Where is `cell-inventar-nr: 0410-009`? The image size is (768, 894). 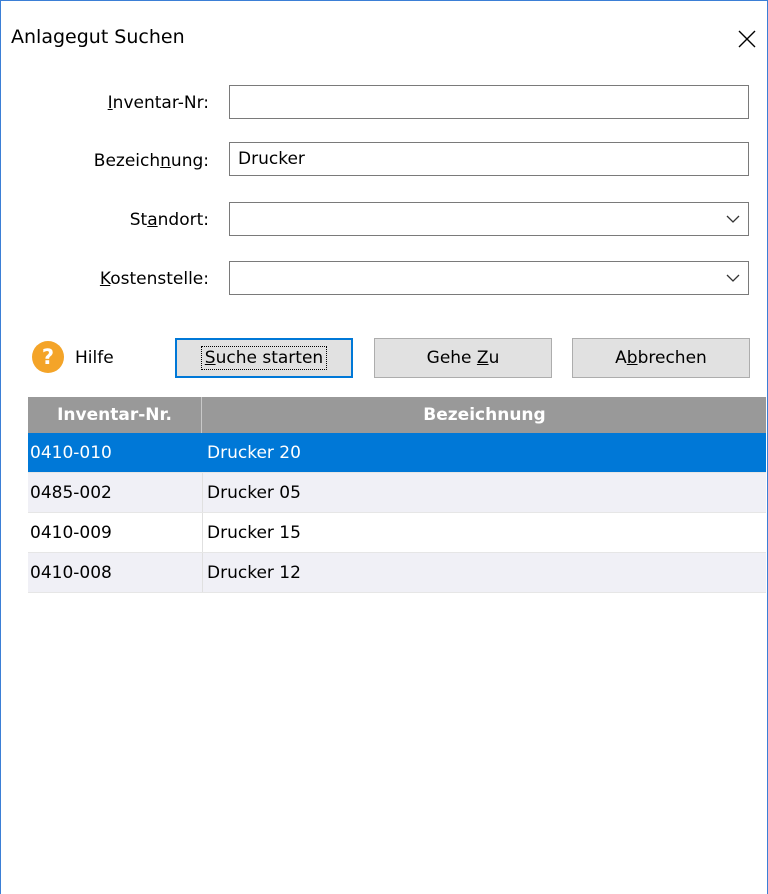 cell-inventar-nr: 0410-009 is located at coordinates (115, 532).